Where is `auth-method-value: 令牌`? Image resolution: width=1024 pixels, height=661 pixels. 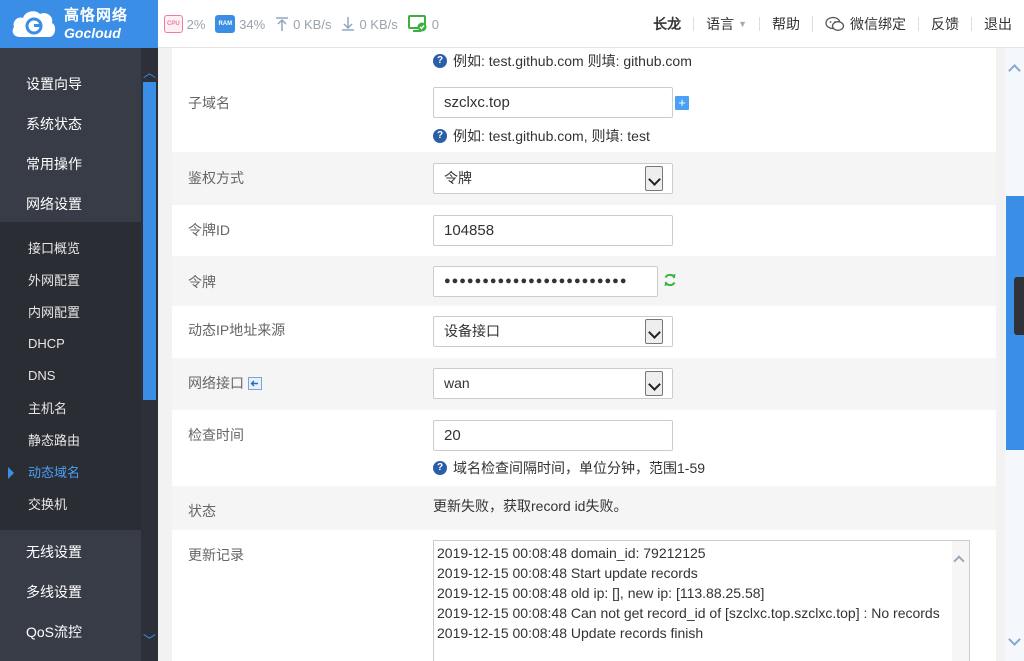 auth-method-value: 令牌 is located at coordinates (458, 178).